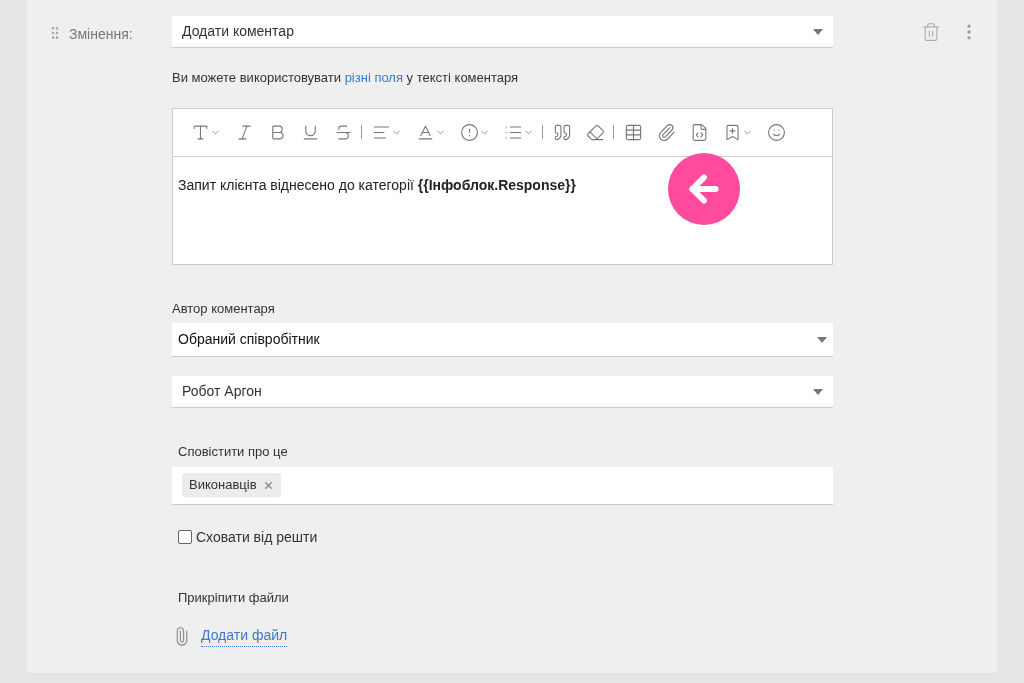 This screenshot has height=683, width=1024. I want to click on comment-text: Запит клієнта віднесено до категорії {{Інфоблок.Response}}, so click(377, 184).